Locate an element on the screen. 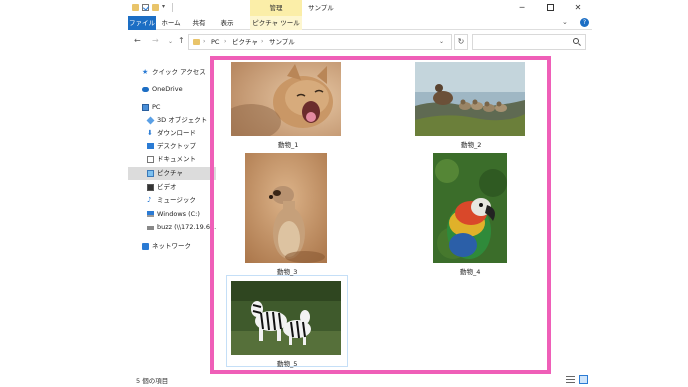 This screenshot has width=688, height=387. recent-locations-button: ⌄ is located at coordinates (170, 41).